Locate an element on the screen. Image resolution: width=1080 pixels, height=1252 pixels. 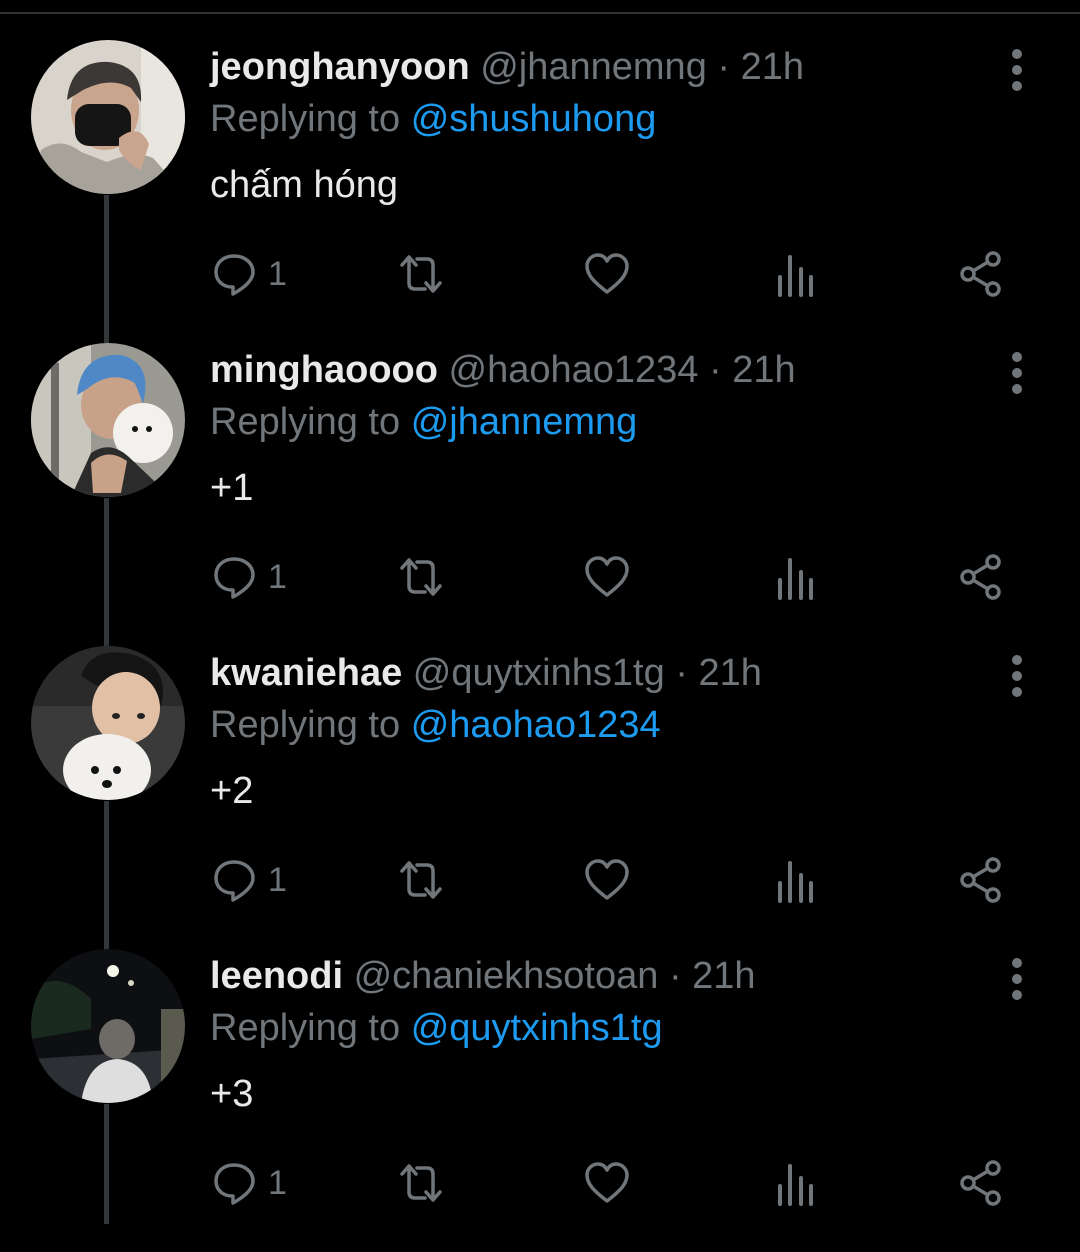
replying-to: Replying to @shushuhong is located at coordinates (433, 119).